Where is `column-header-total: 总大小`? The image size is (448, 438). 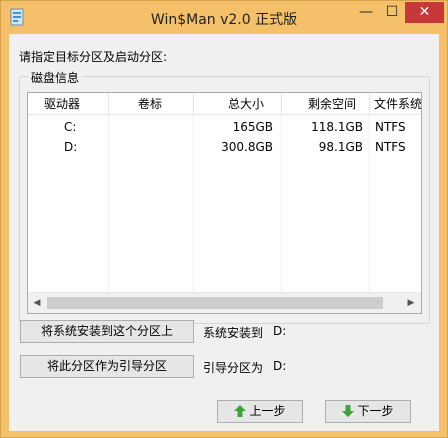
column-header-total: 总大小 is located at coordinates (258, 104).